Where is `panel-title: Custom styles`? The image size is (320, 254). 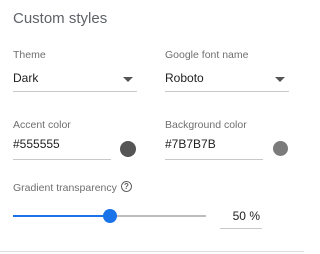
panel-title: Custom styles is located at coordinates (60, 18).